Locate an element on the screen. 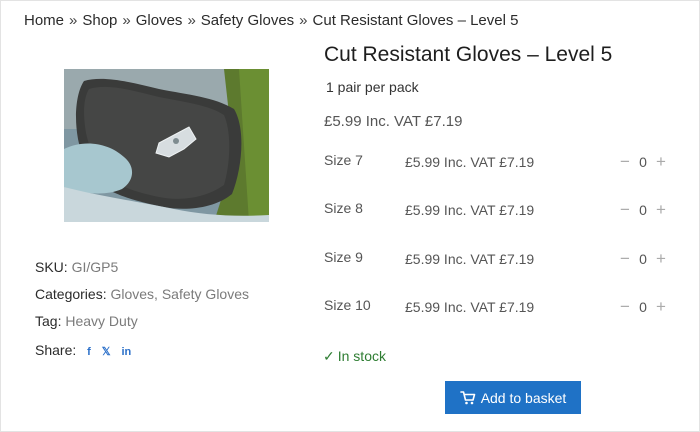 The height and width of the screenshot is (432, 700). facebook-icon: f is located at coordinates (89, 352).